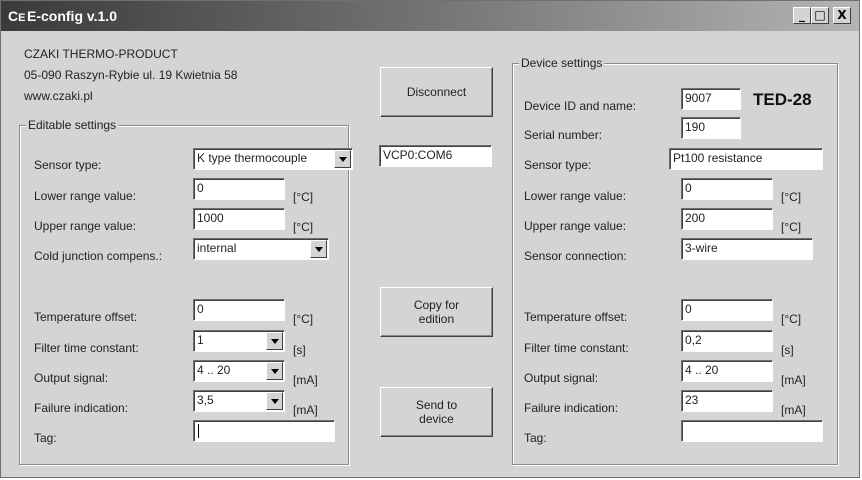 The image size is (862, 480). What do you see at coordinates (562, 63) in the screenshot?
I see `device-settings-legend: Device settings` at bounding box center [562, 63].